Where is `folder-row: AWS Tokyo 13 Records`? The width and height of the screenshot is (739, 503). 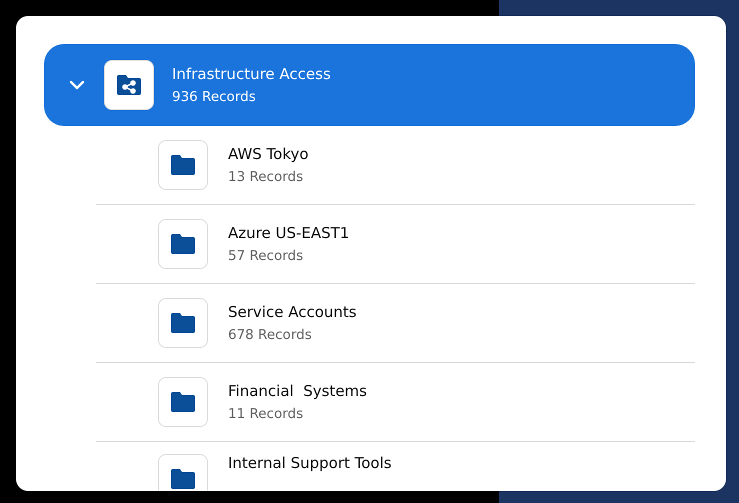 folder-row: AWS Tokyo 13 Records is located at coordinates (395, 165).